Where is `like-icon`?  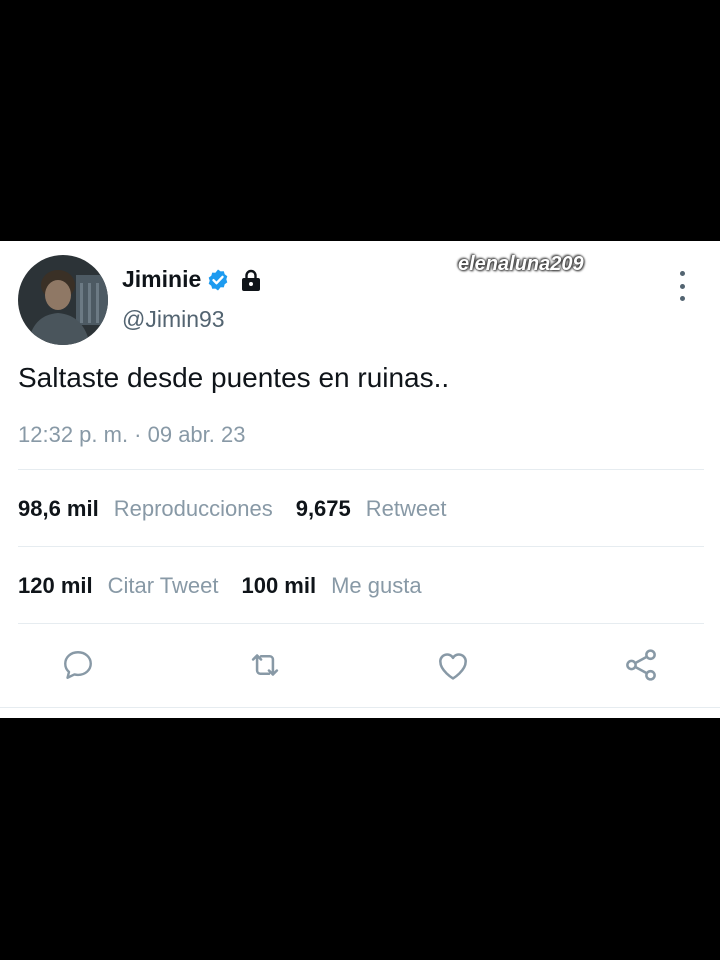
like-icon is located at coordinates (453, 665).